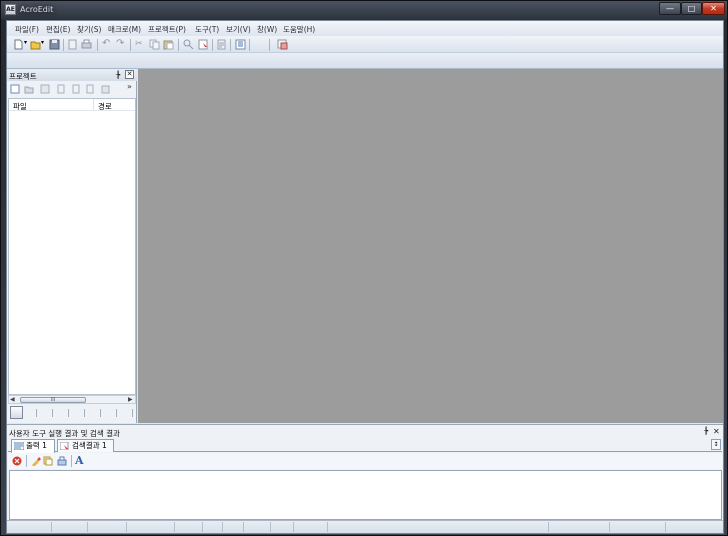  I want to click on undo-icon: ↶, so click(107, 44).